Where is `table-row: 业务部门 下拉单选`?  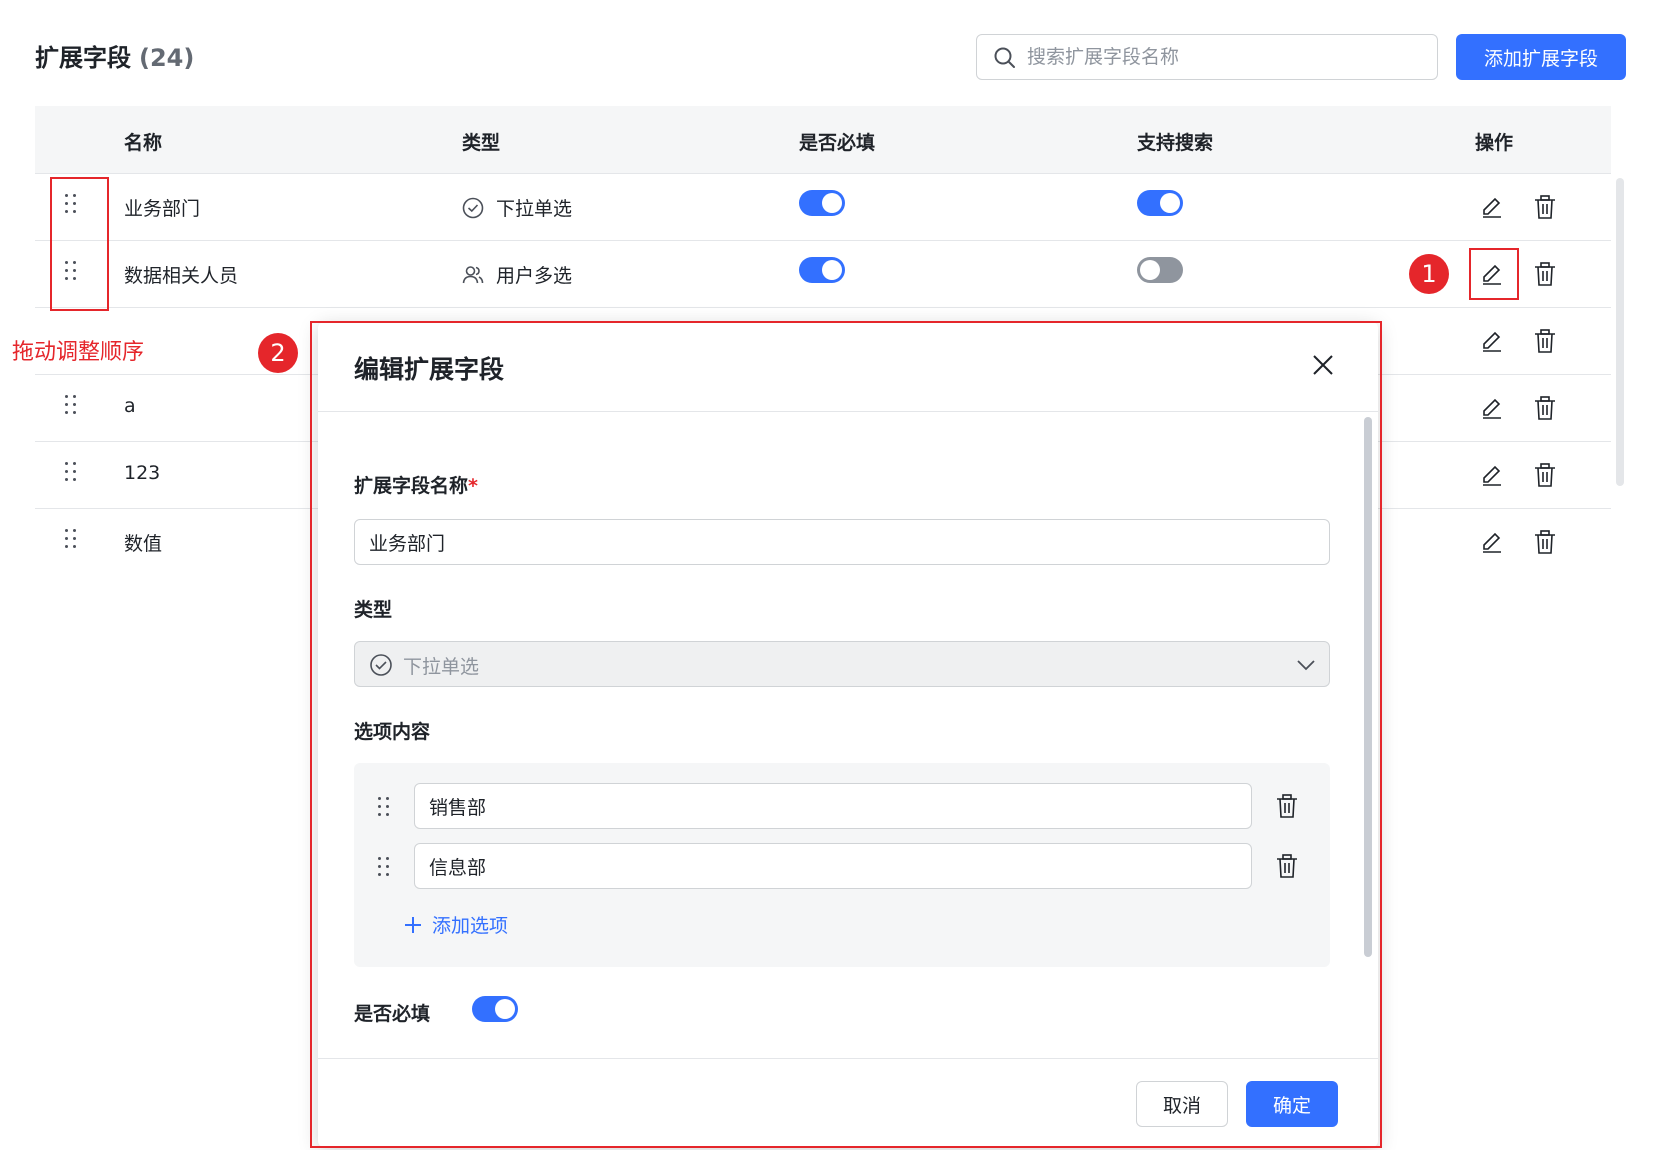
table-row: 业务部门 下拉单选 is located at coordinates (823, 207).